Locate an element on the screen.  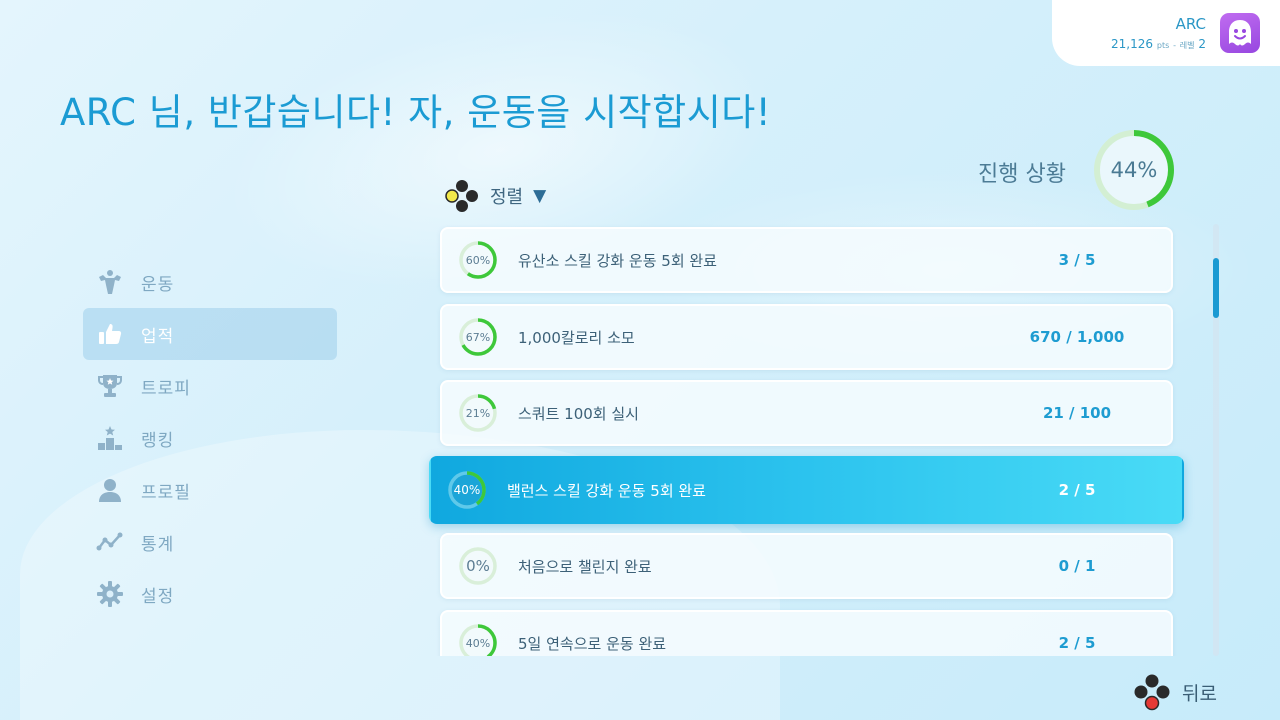
achievement-title: 1,000칼로리 소모 is located at coordinates (576, 337).